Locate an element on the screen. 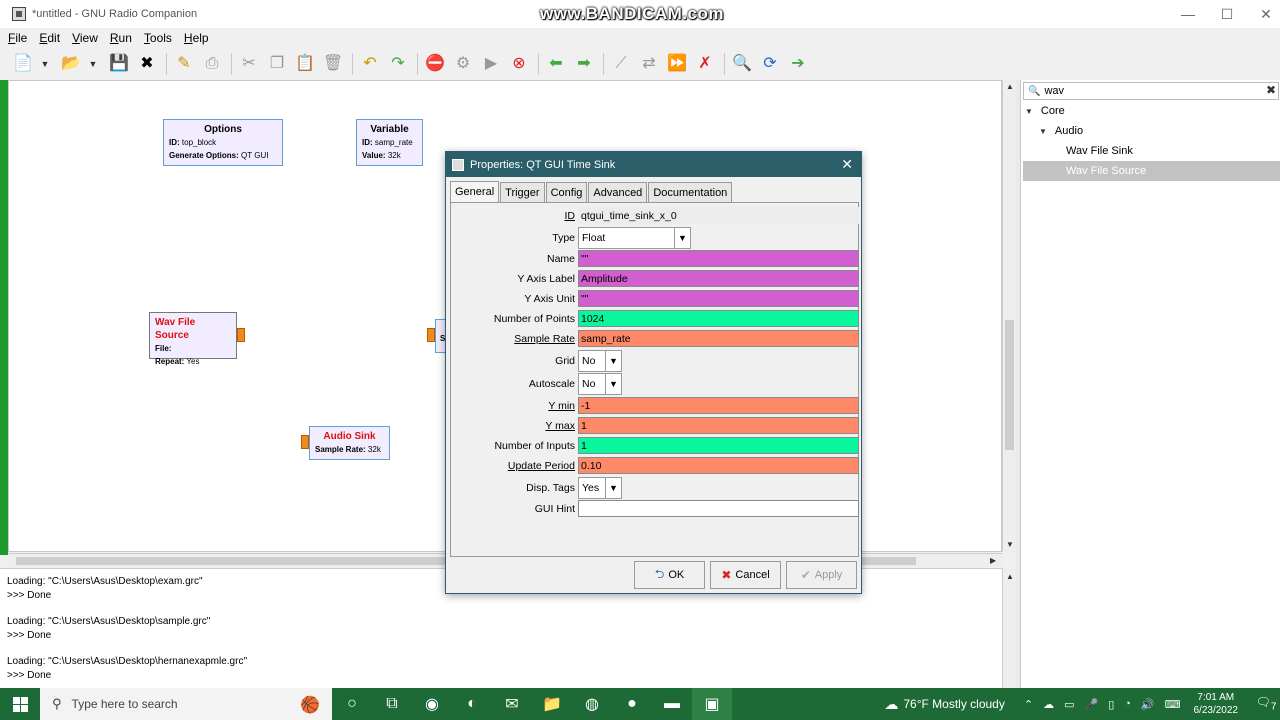  close-window-button: ✕ is located at coordinates (1262, 14).